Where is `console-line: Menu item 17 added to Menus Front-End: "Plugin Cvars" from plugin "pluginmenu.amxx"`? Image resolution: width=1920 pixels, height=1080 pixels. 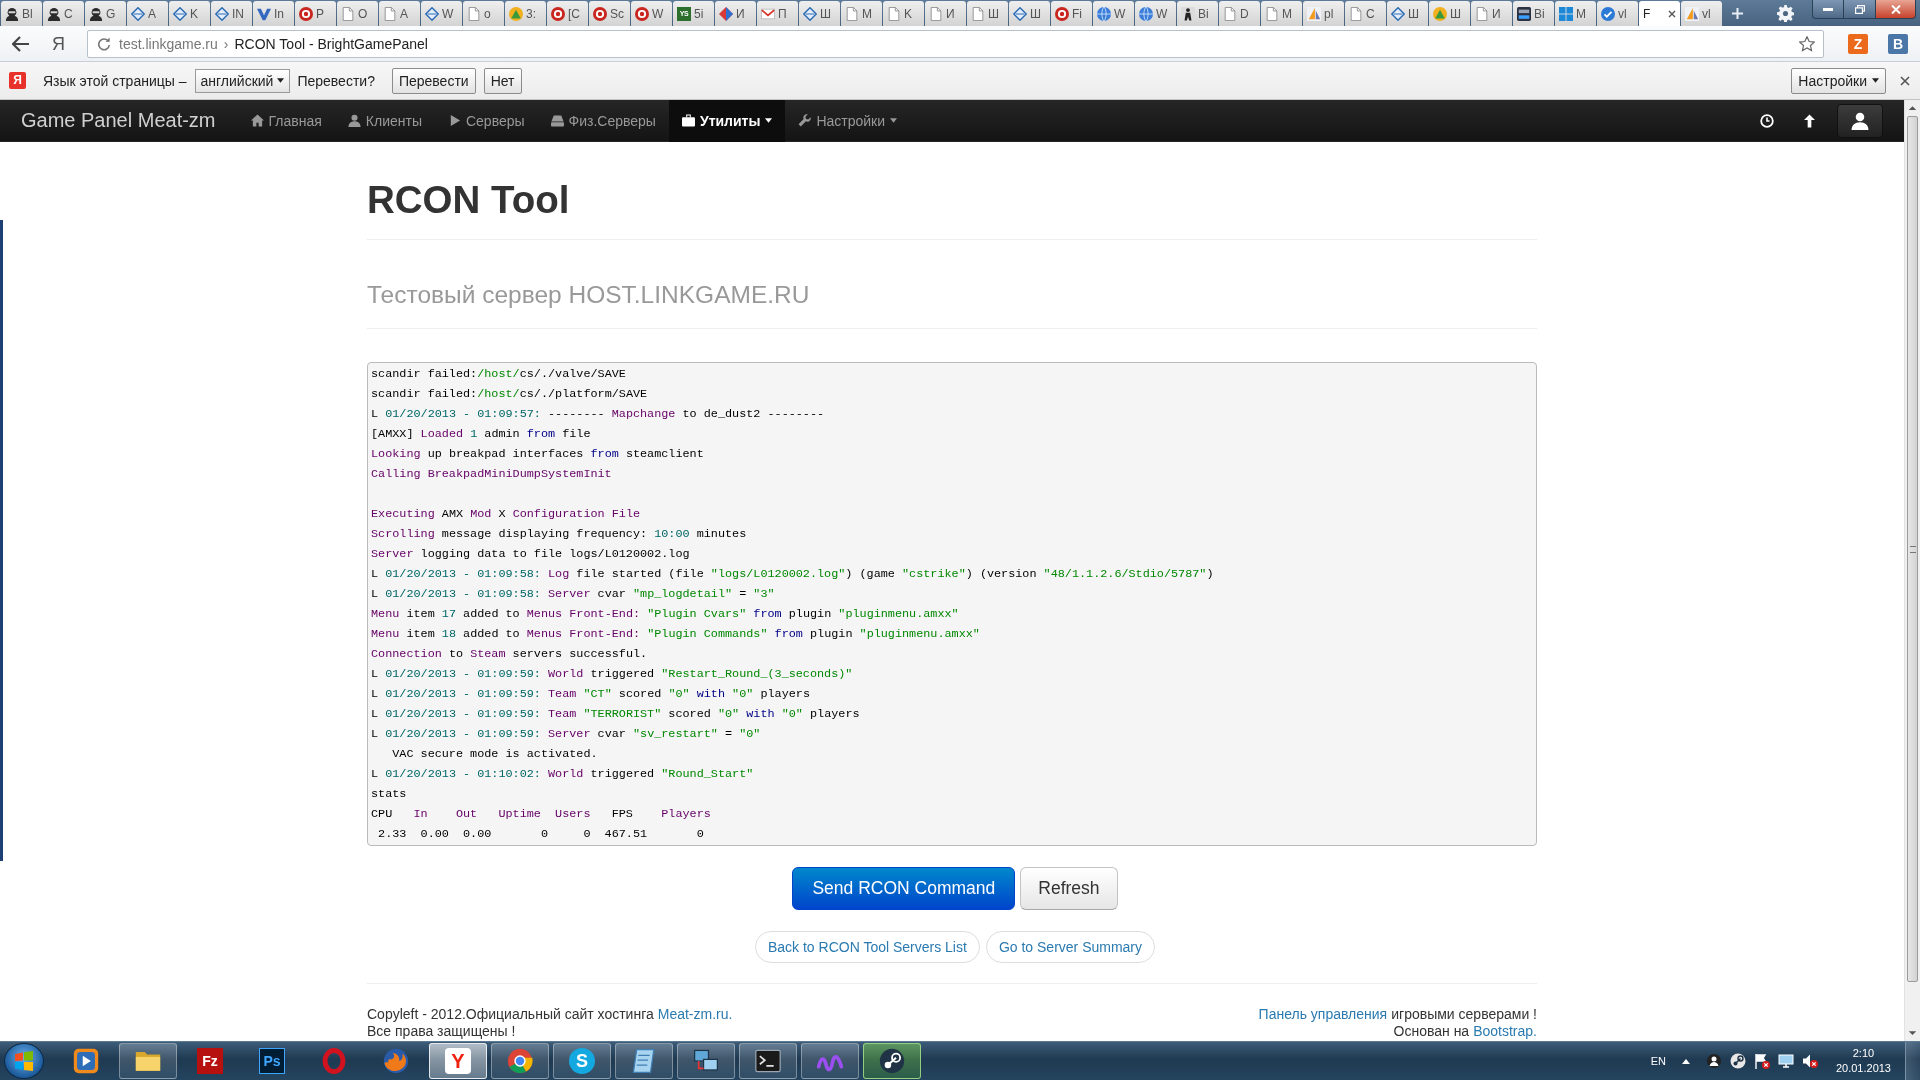 console-line: Menu item 17 added to Menus Front-End: "Plugin Cvars" from plugin "pluginmenu.amxx" is located at coordinates (665, 614).